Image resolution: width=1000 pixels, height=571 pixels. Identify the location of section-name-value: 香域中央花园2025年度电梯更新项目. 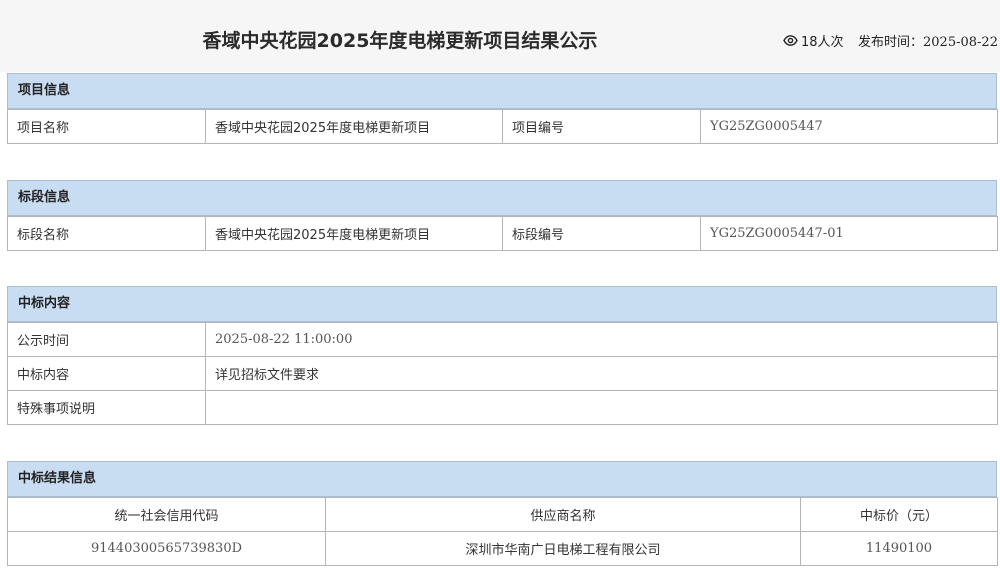
(354, 233).